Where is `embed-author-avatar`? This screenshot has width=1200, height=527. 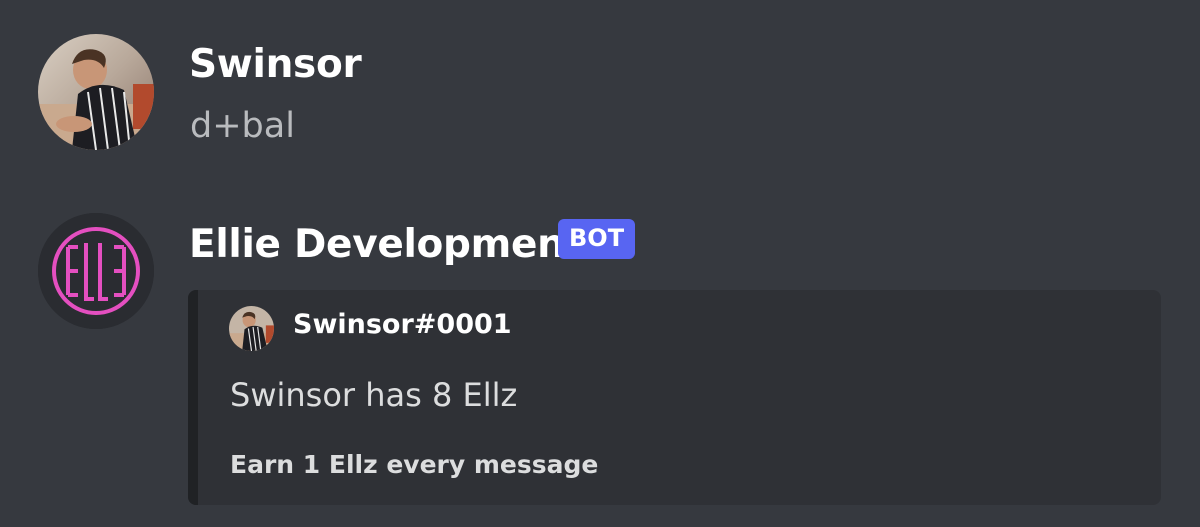 embed-author-avatar is located at coordinates (251, 328).